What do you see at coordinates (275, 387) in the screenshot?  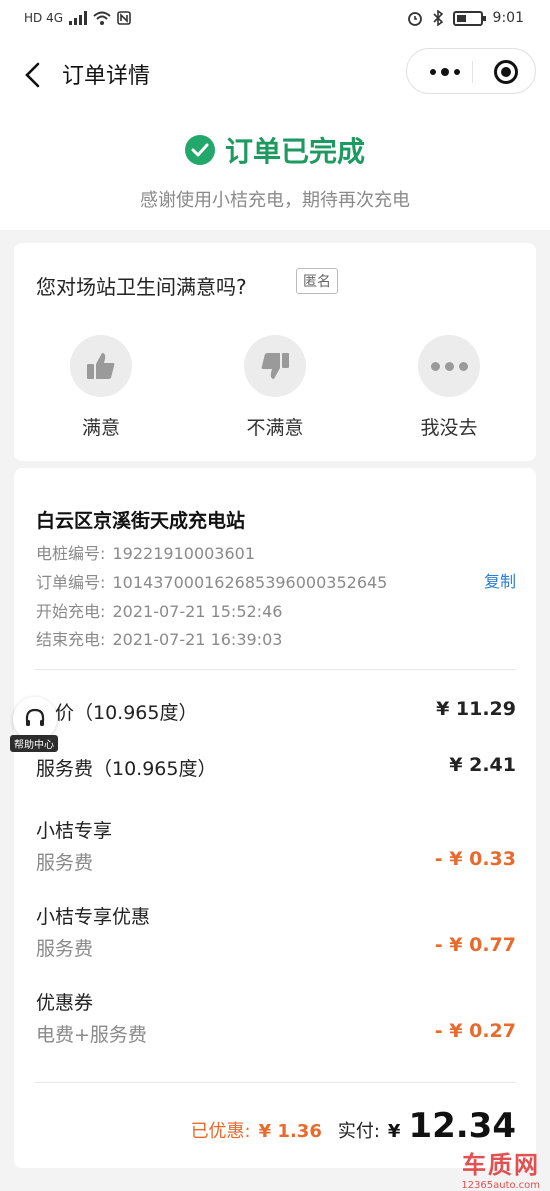 I see `survey-option-unsatisfied: 不满意` at bounding box center [275, 387].